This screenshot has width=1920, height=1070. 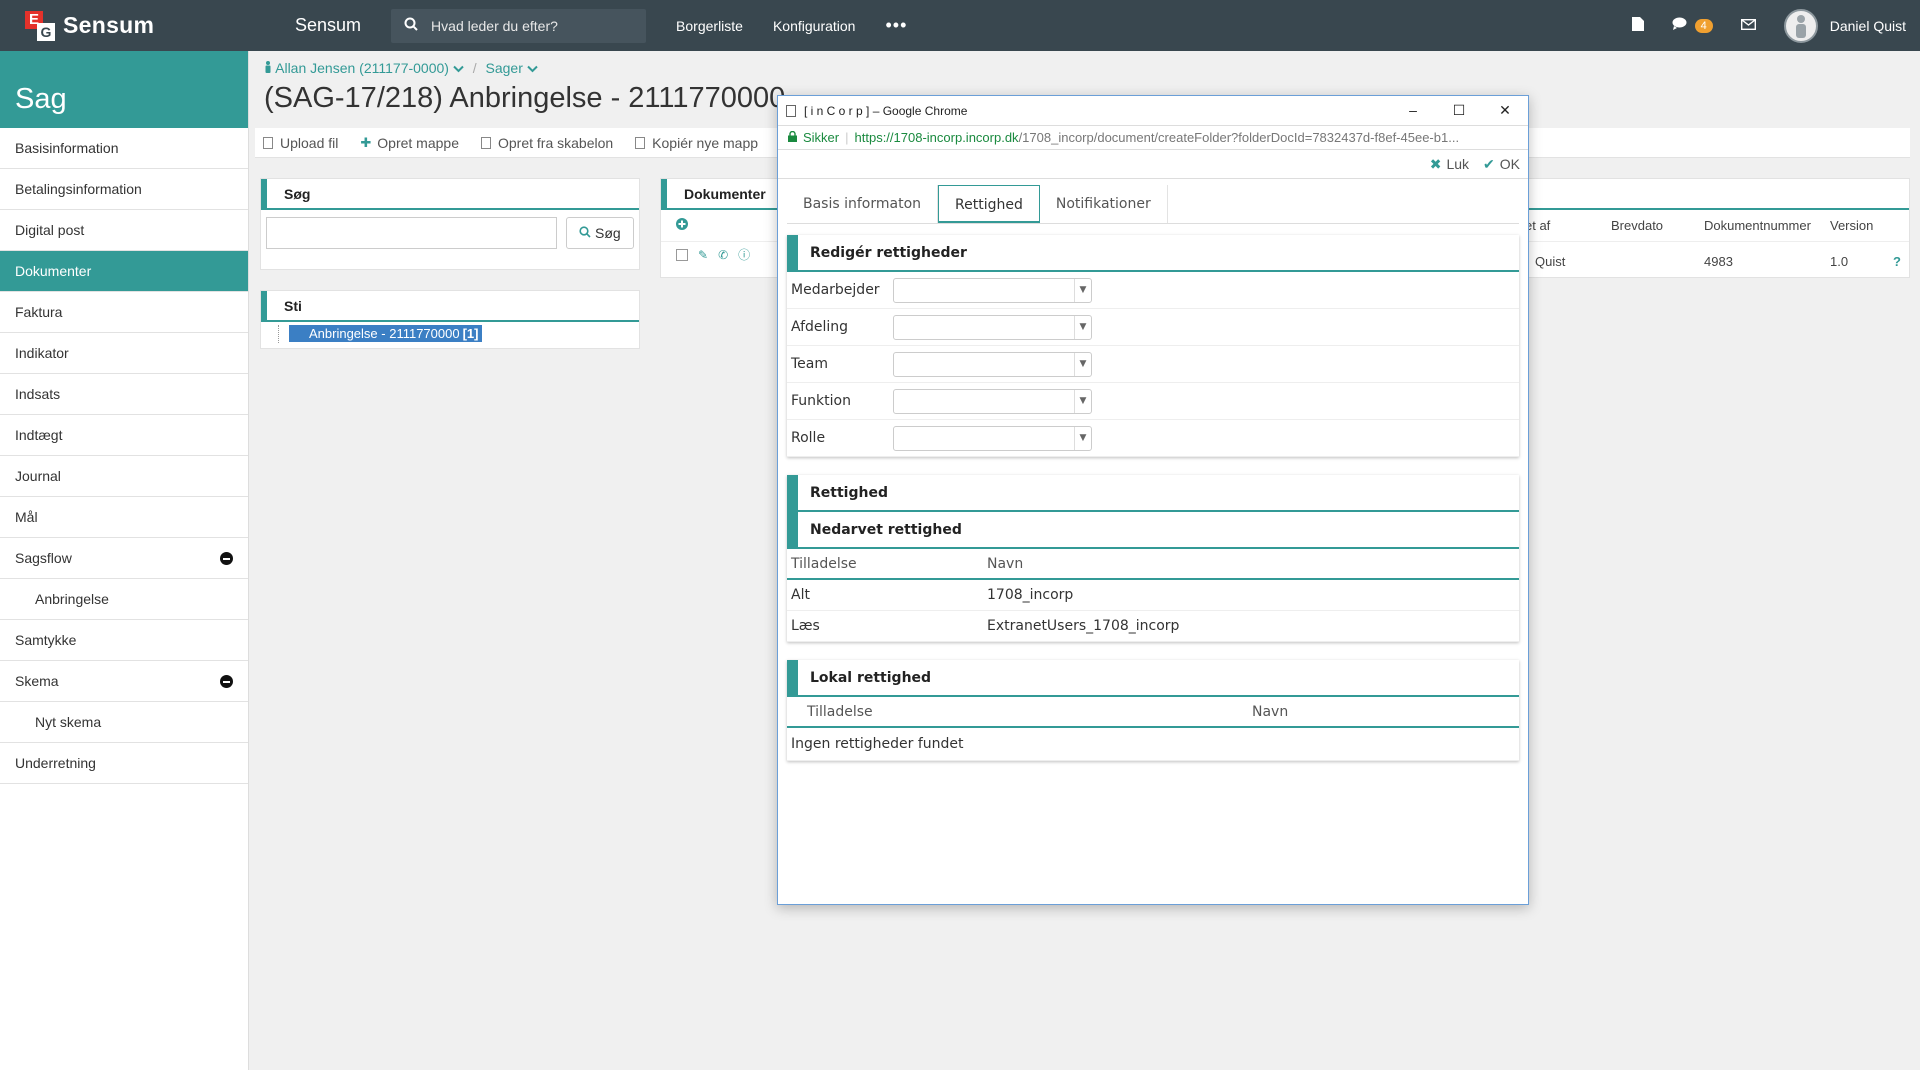 I want to click on more-menu-icon: •••, so click(x=896, y=25).